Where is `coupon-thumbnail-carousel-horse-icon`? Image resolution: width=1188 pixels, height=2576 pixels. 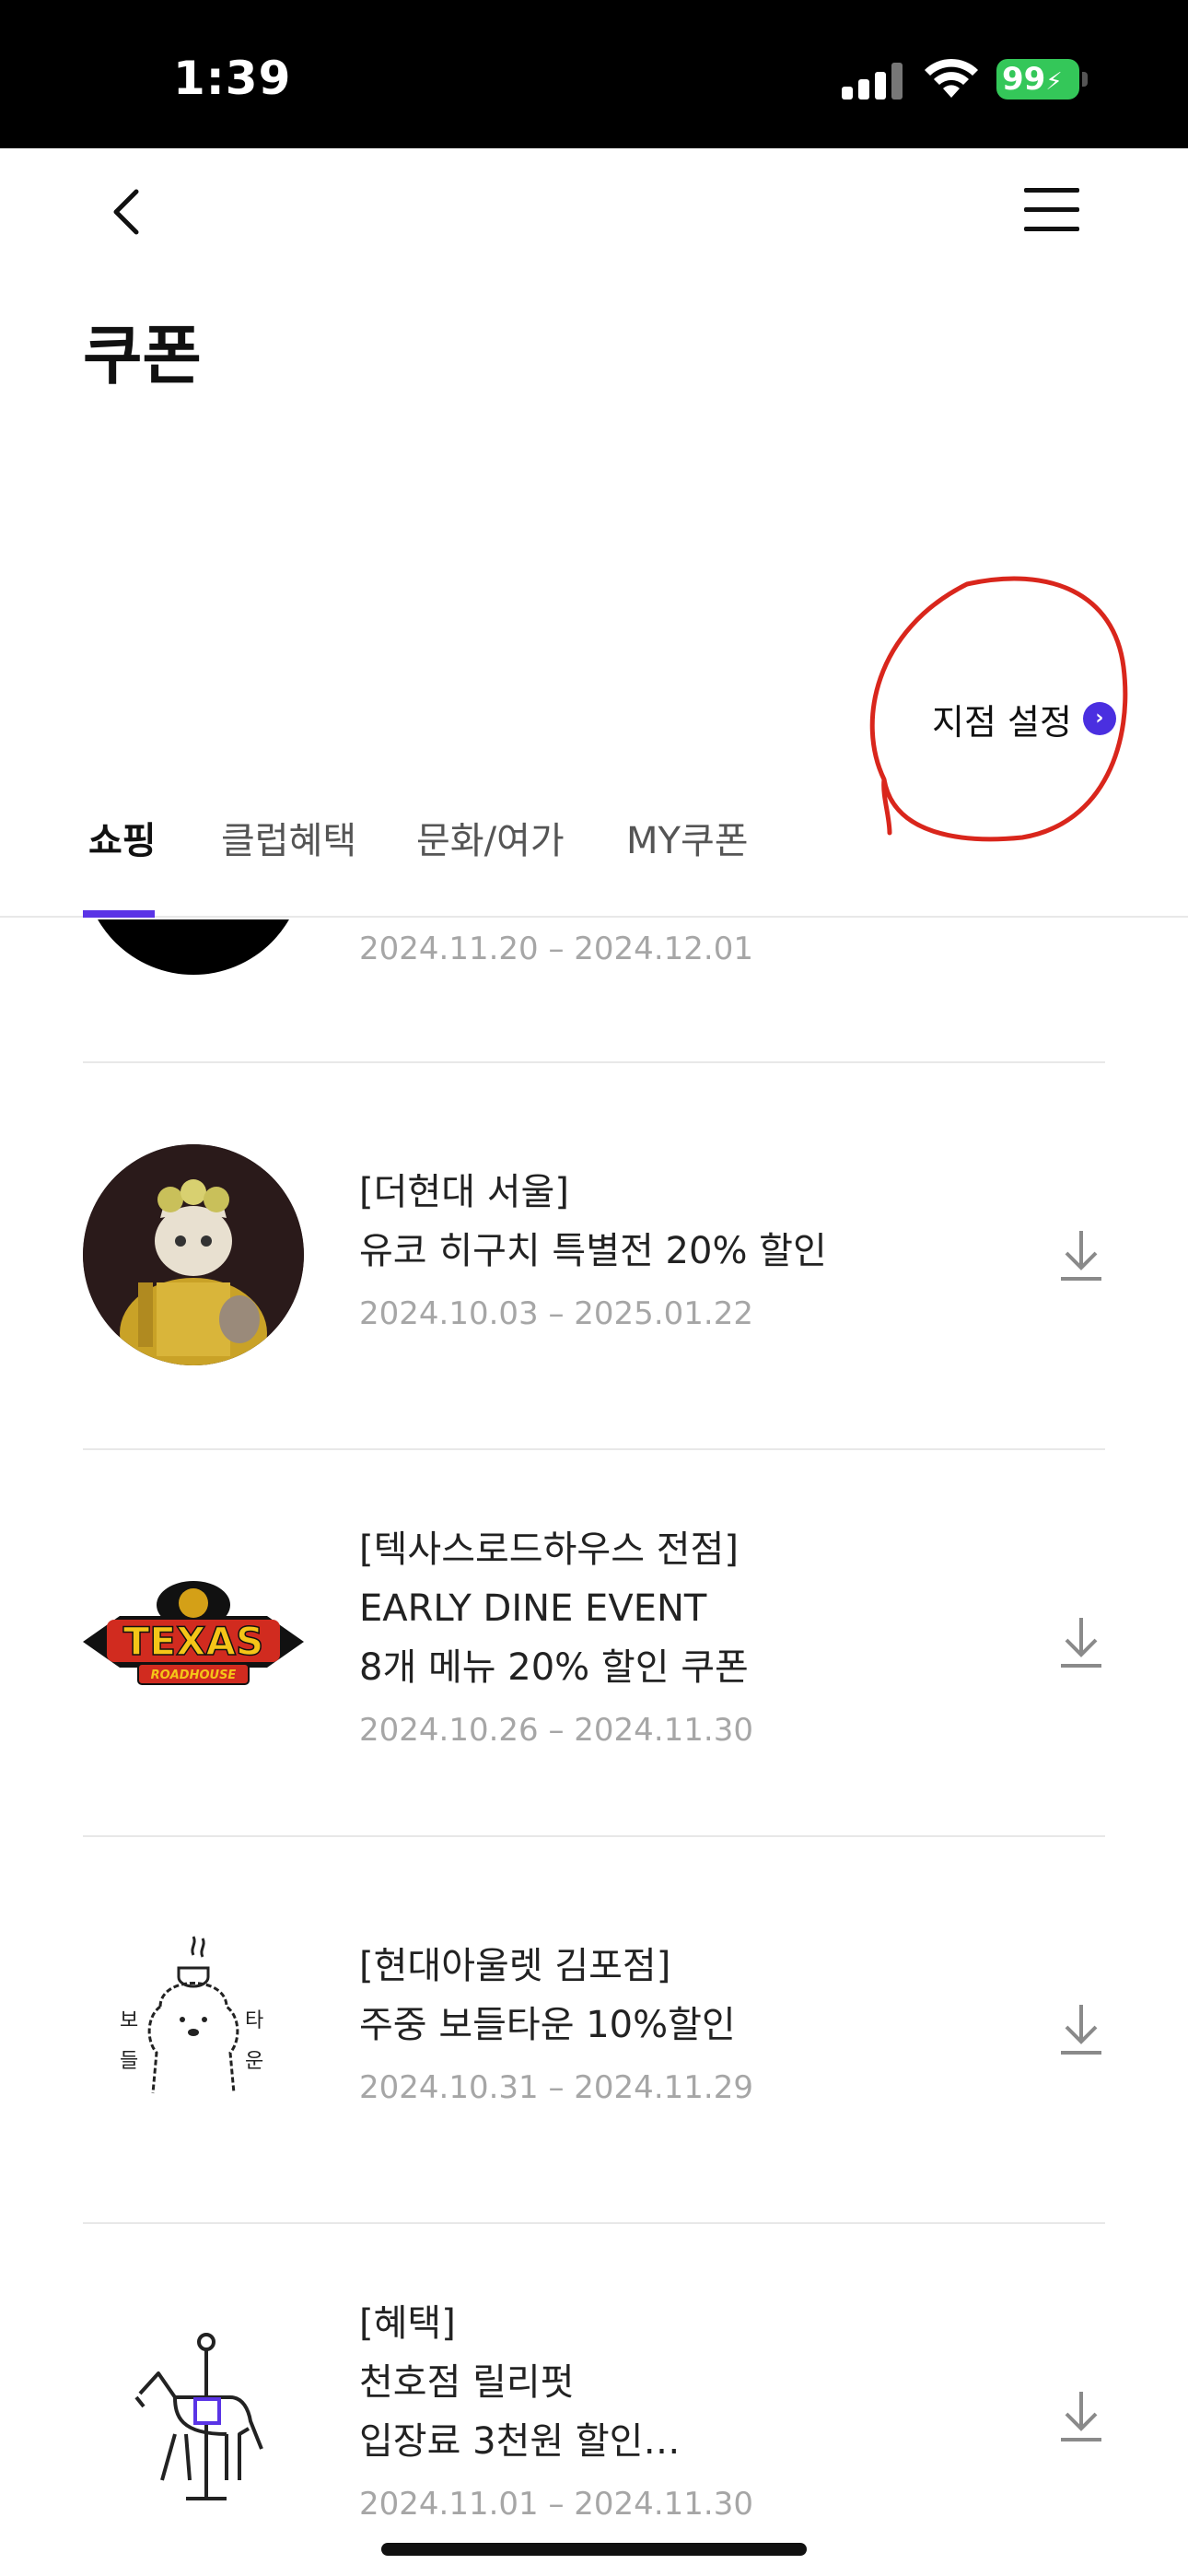
coupon-thumbnail-carousel-horse-icon is located at coordinates (193, 2415).